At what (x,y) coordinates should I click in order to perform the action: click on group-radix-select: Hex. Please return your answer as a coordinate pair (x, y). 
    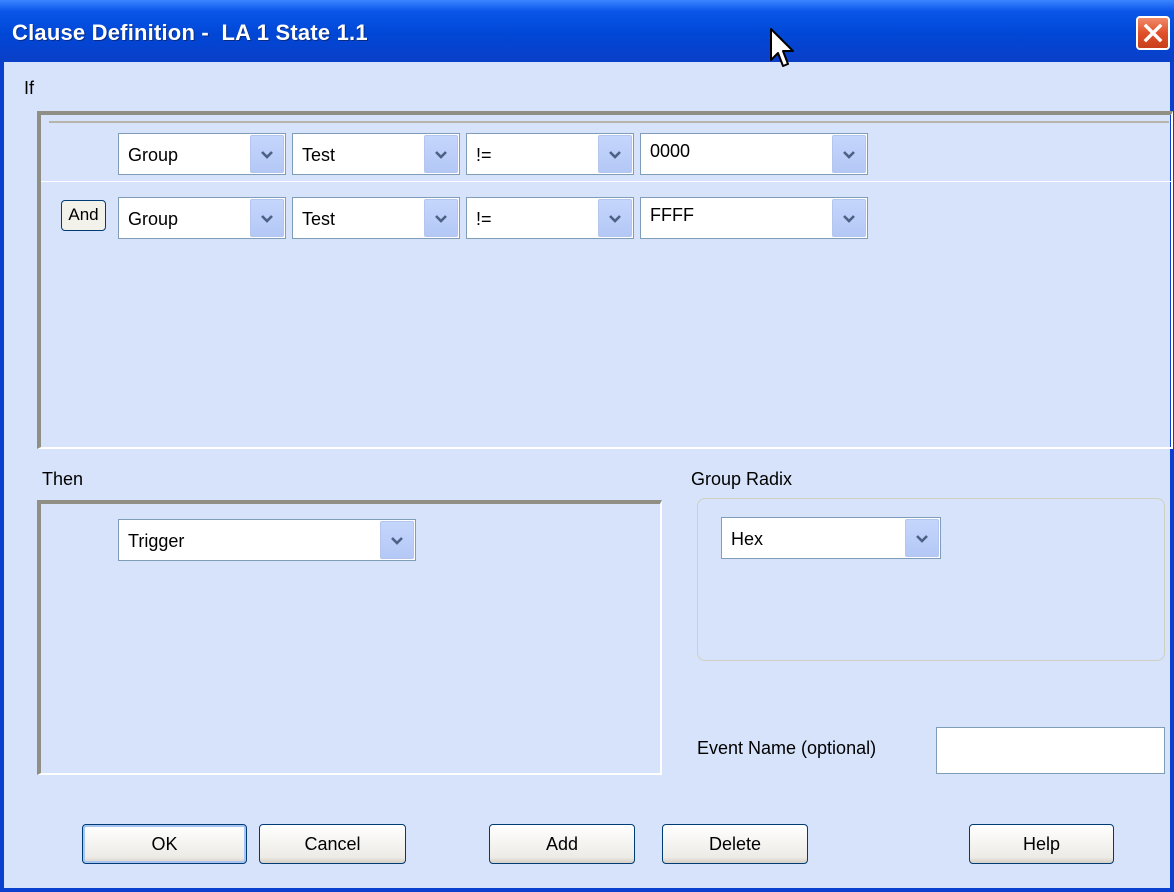
    Looking at the image, I should click on (831, 538).